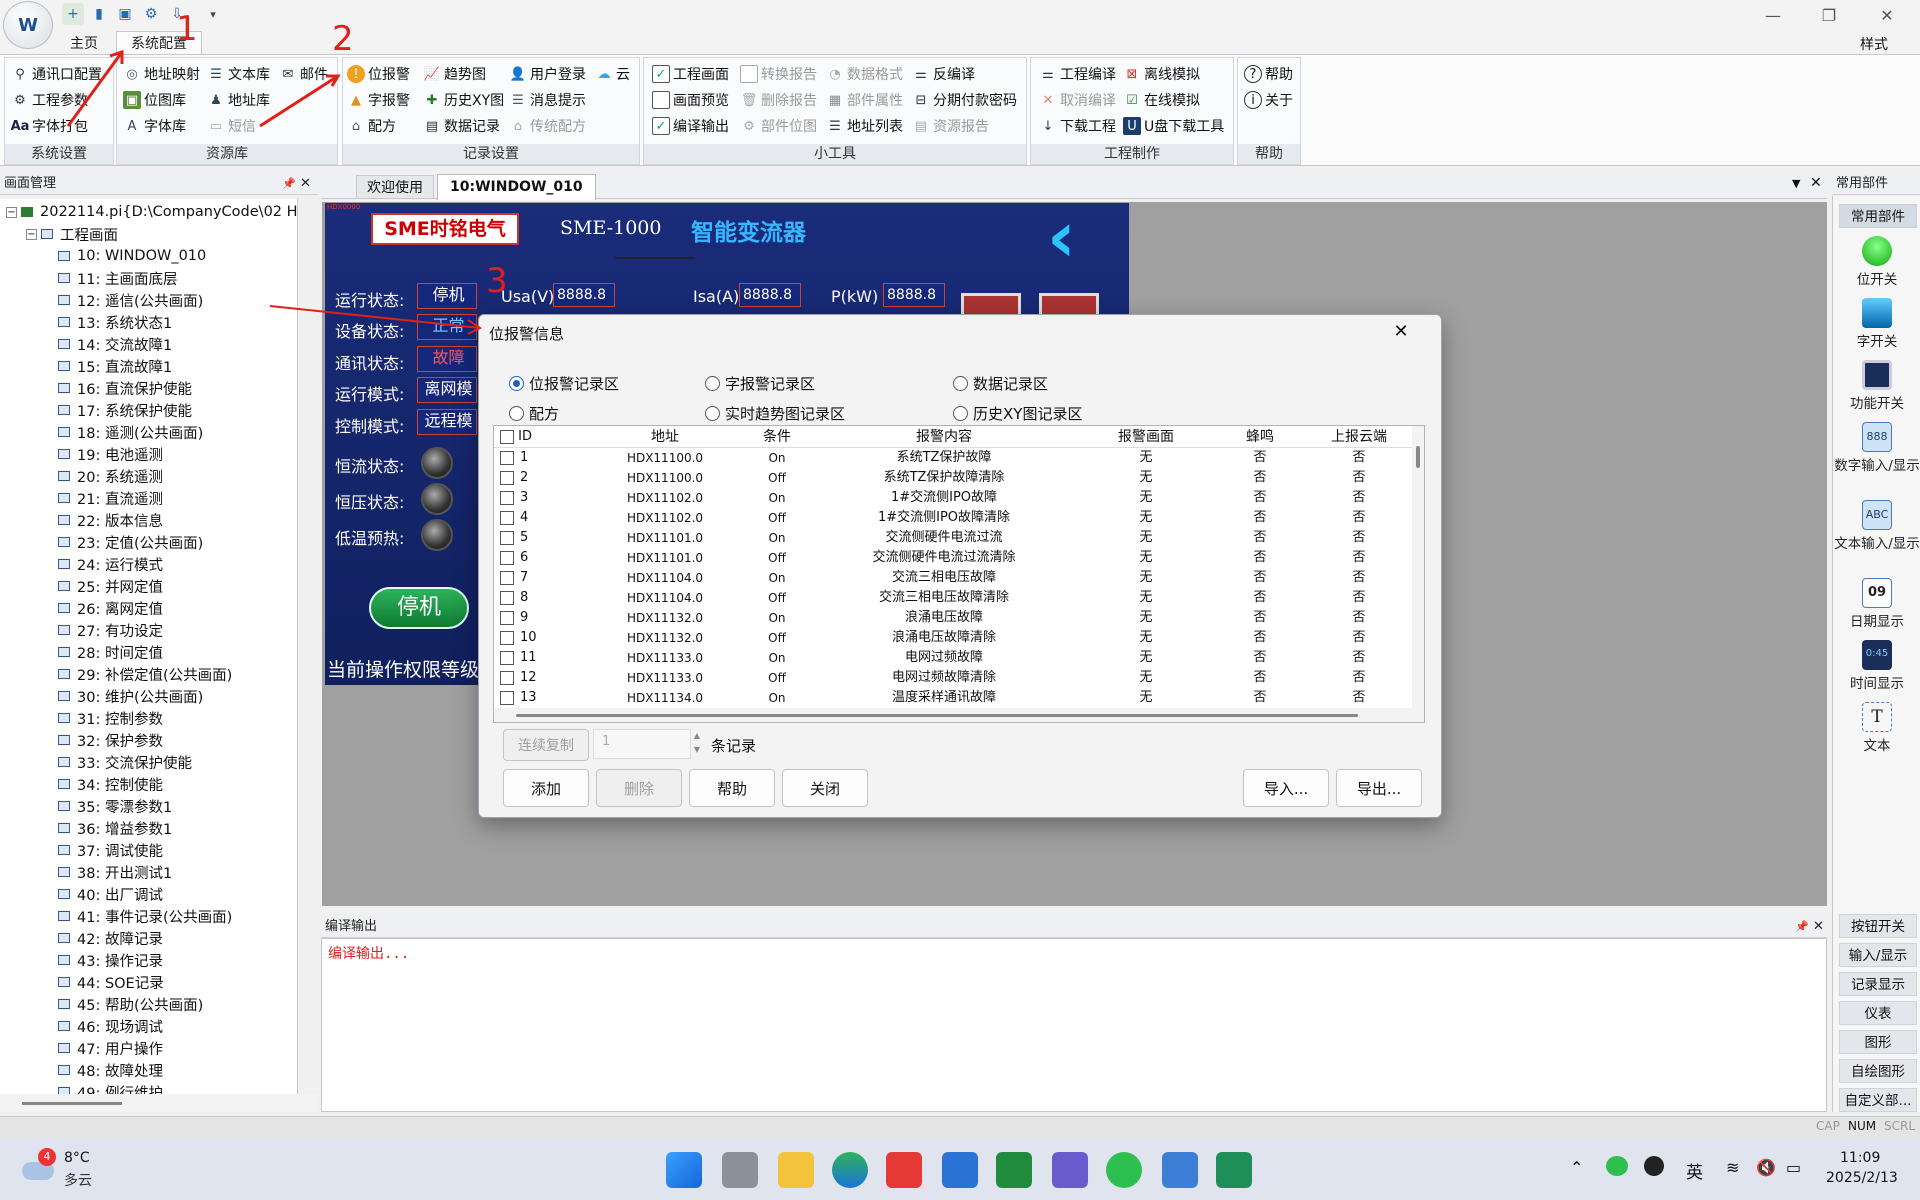 The width and height of the screenshot is (1920, 1200). What do you see at coordinates (110, 894) in the screenshot?
I see `tree-item: 40: 出厂调试` at bounding box center [110, 894].